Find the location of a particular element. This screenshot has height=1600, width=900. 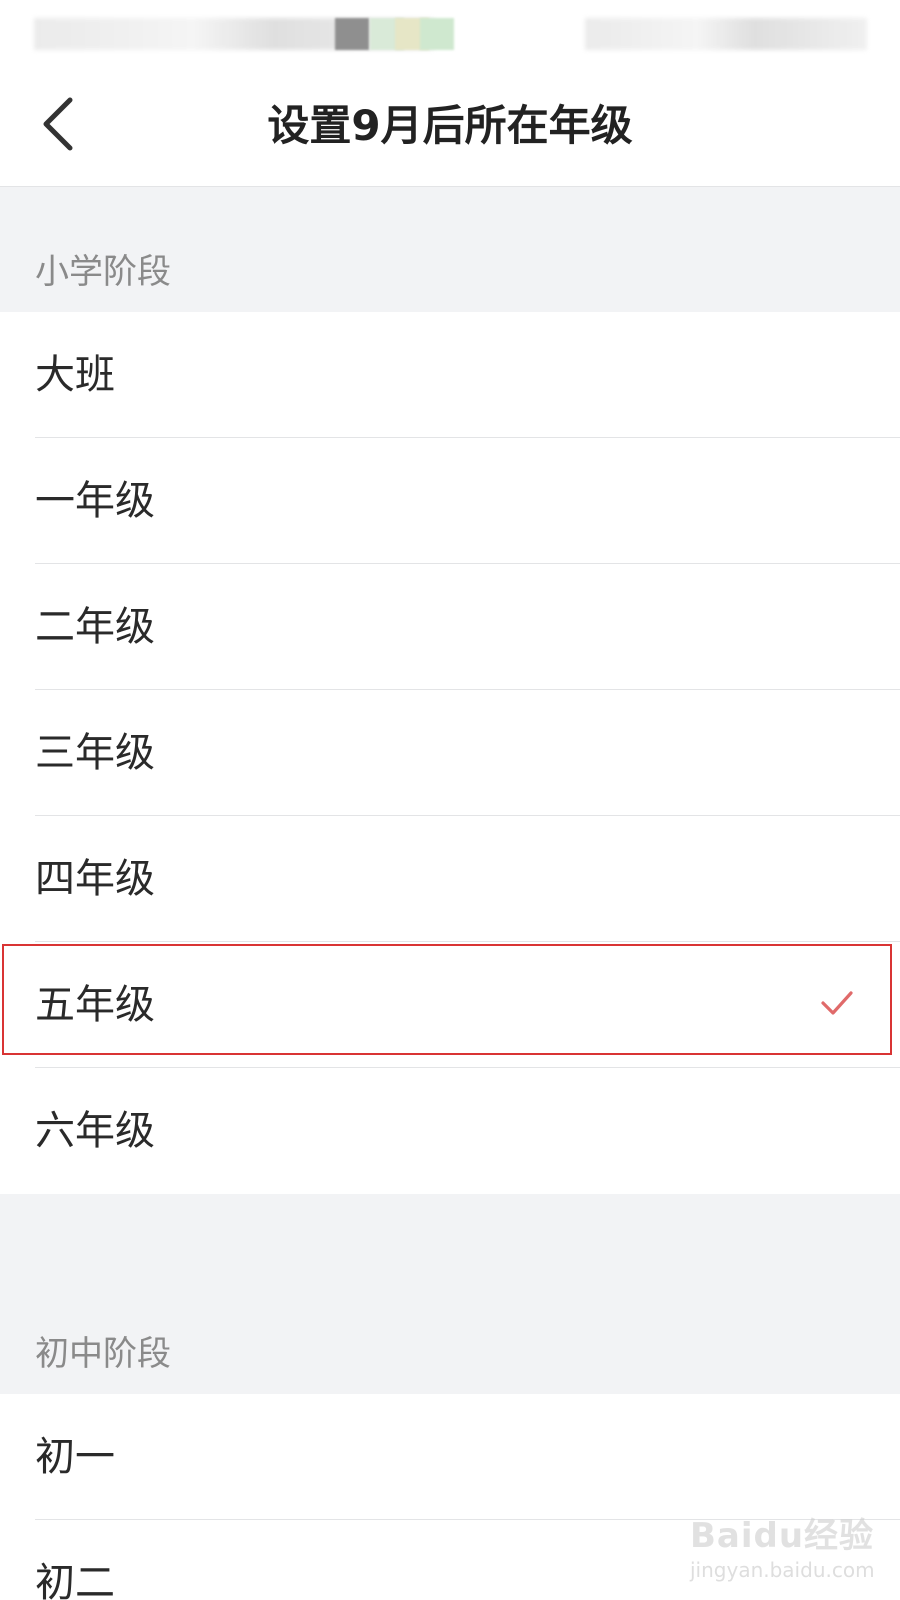

list-item-grade: 三年级 is located at coordinates (450, 753).